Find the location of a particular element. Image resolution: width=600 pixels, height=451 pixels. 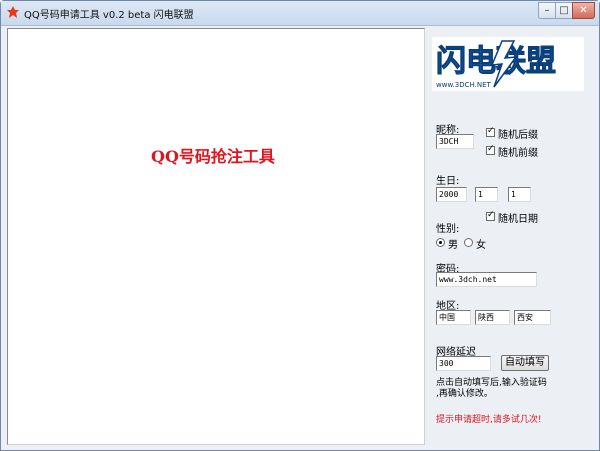

gender-male-label: 男 is located at coordinates (453, 245).